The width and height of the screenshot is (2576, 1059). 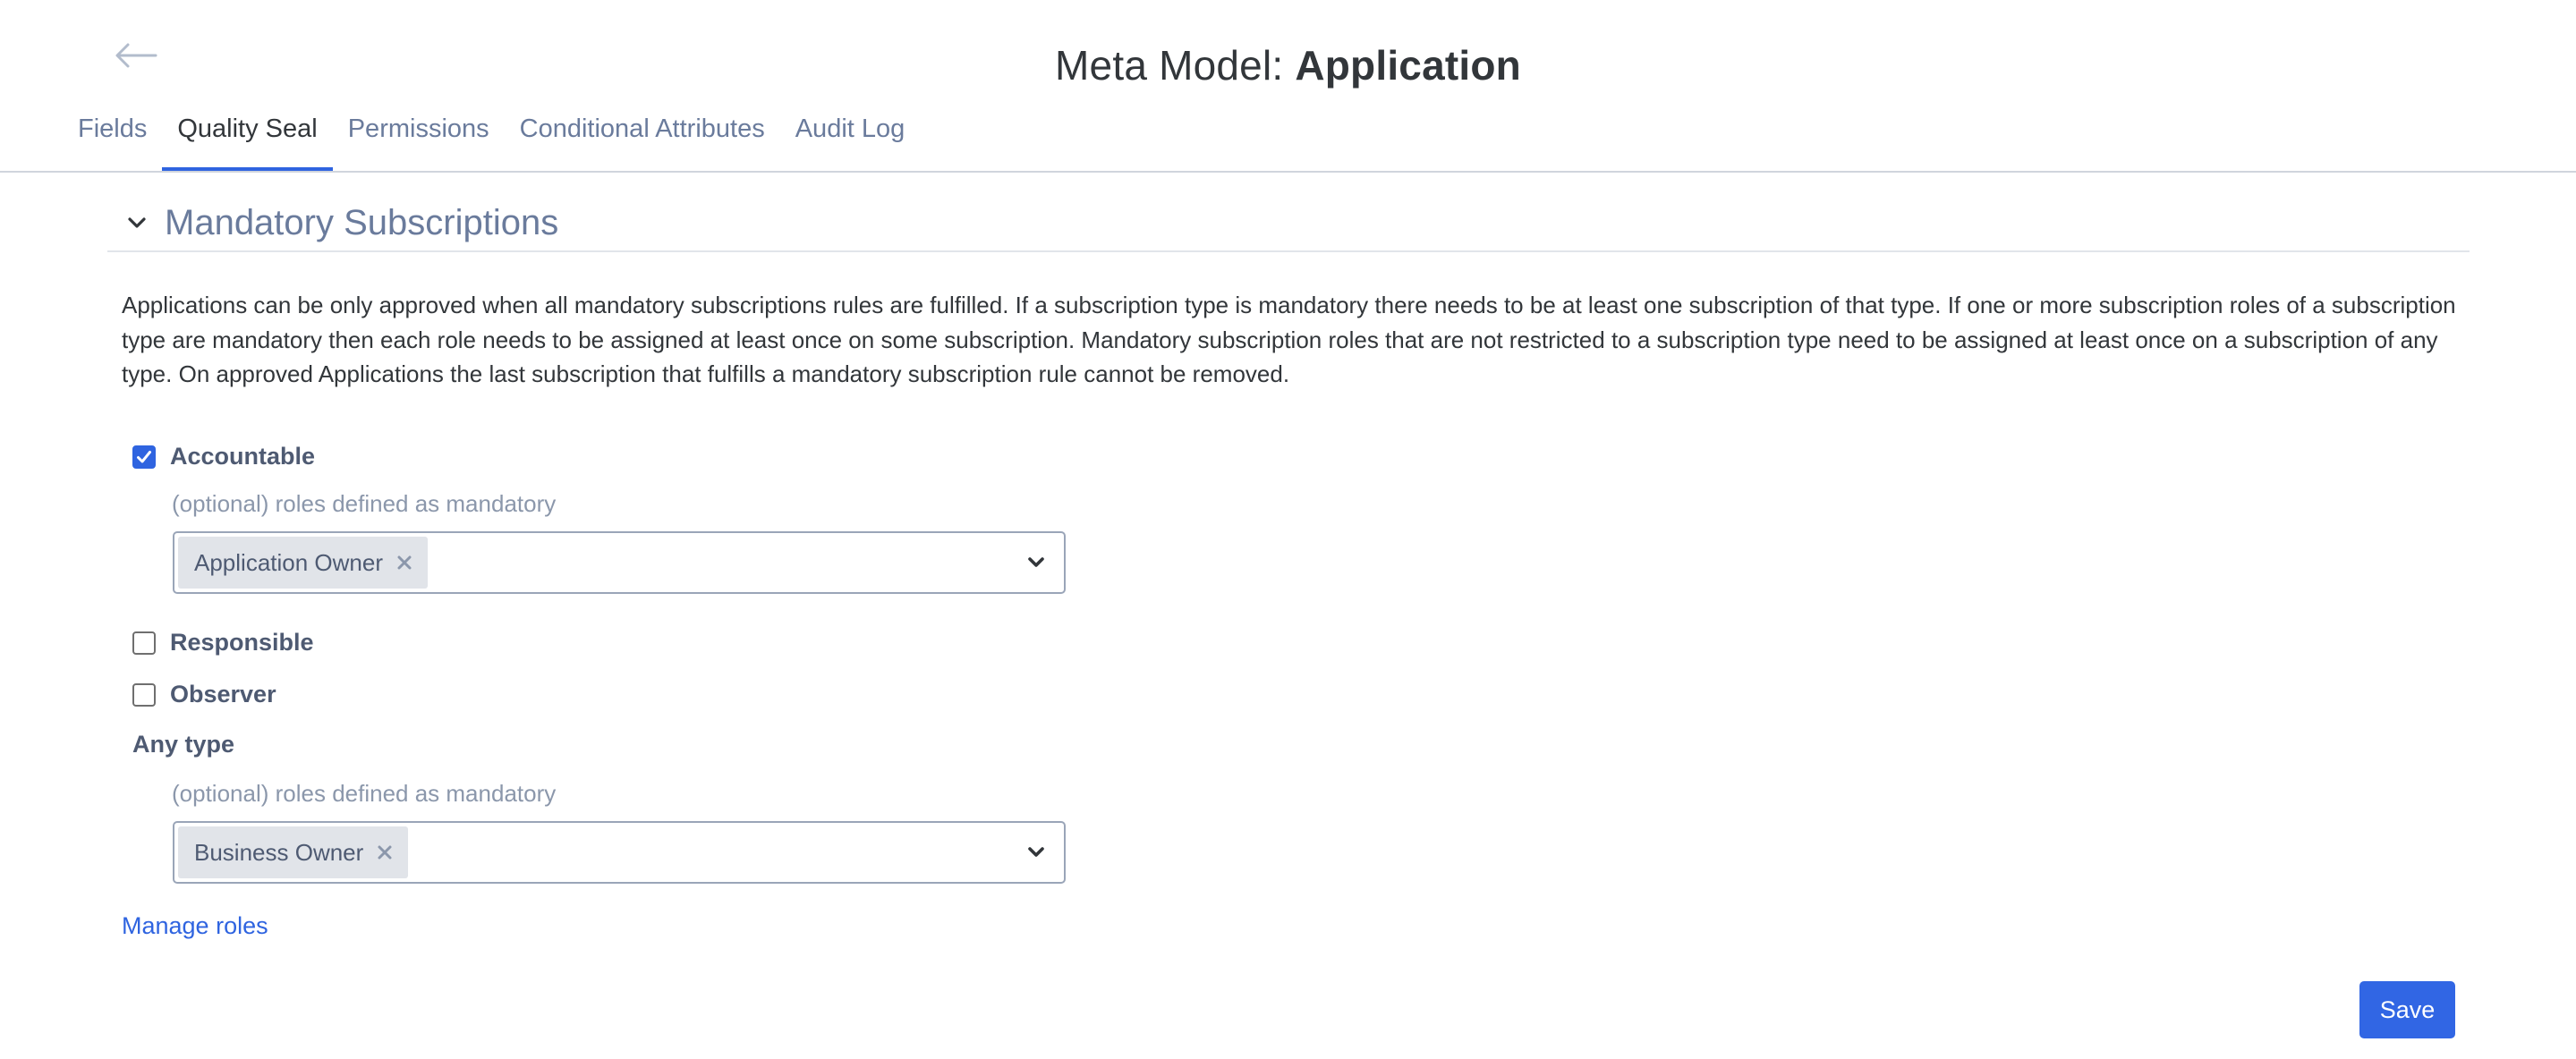 I want to click on roles-multiselect-any-type: Business Owner, so click(x=619, y=852).